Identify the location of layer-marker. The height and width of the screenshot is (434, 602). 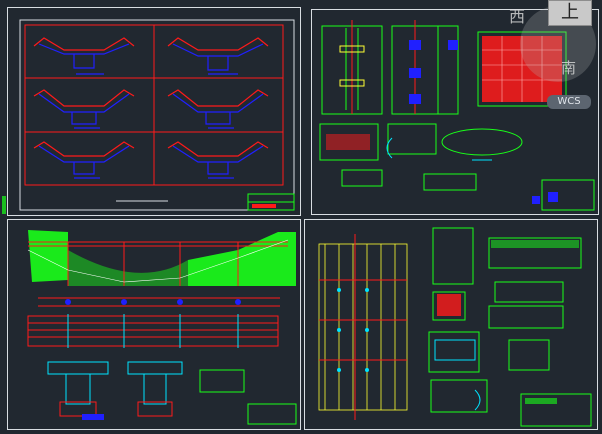
(4, 205).